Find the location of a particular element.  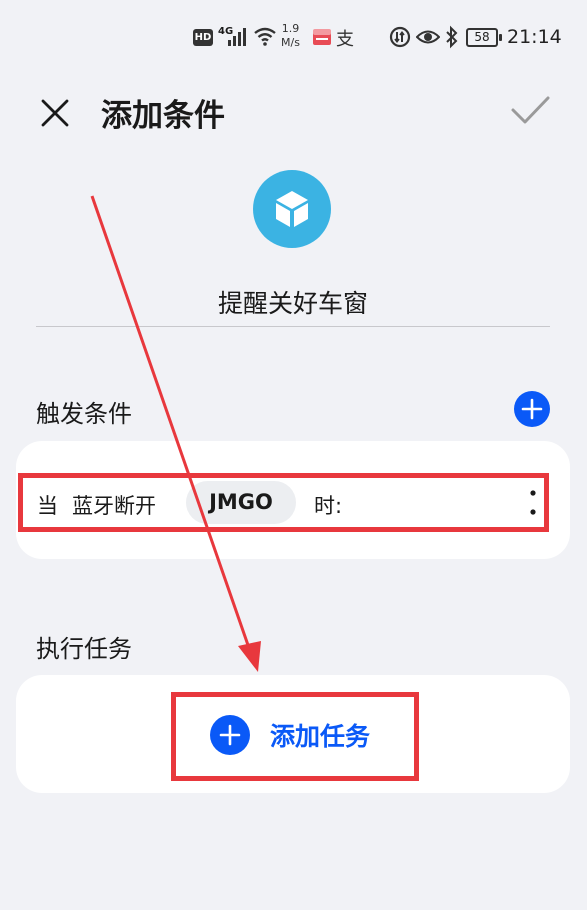

condition-prefix: 当 is located at coordinates (47, 506).